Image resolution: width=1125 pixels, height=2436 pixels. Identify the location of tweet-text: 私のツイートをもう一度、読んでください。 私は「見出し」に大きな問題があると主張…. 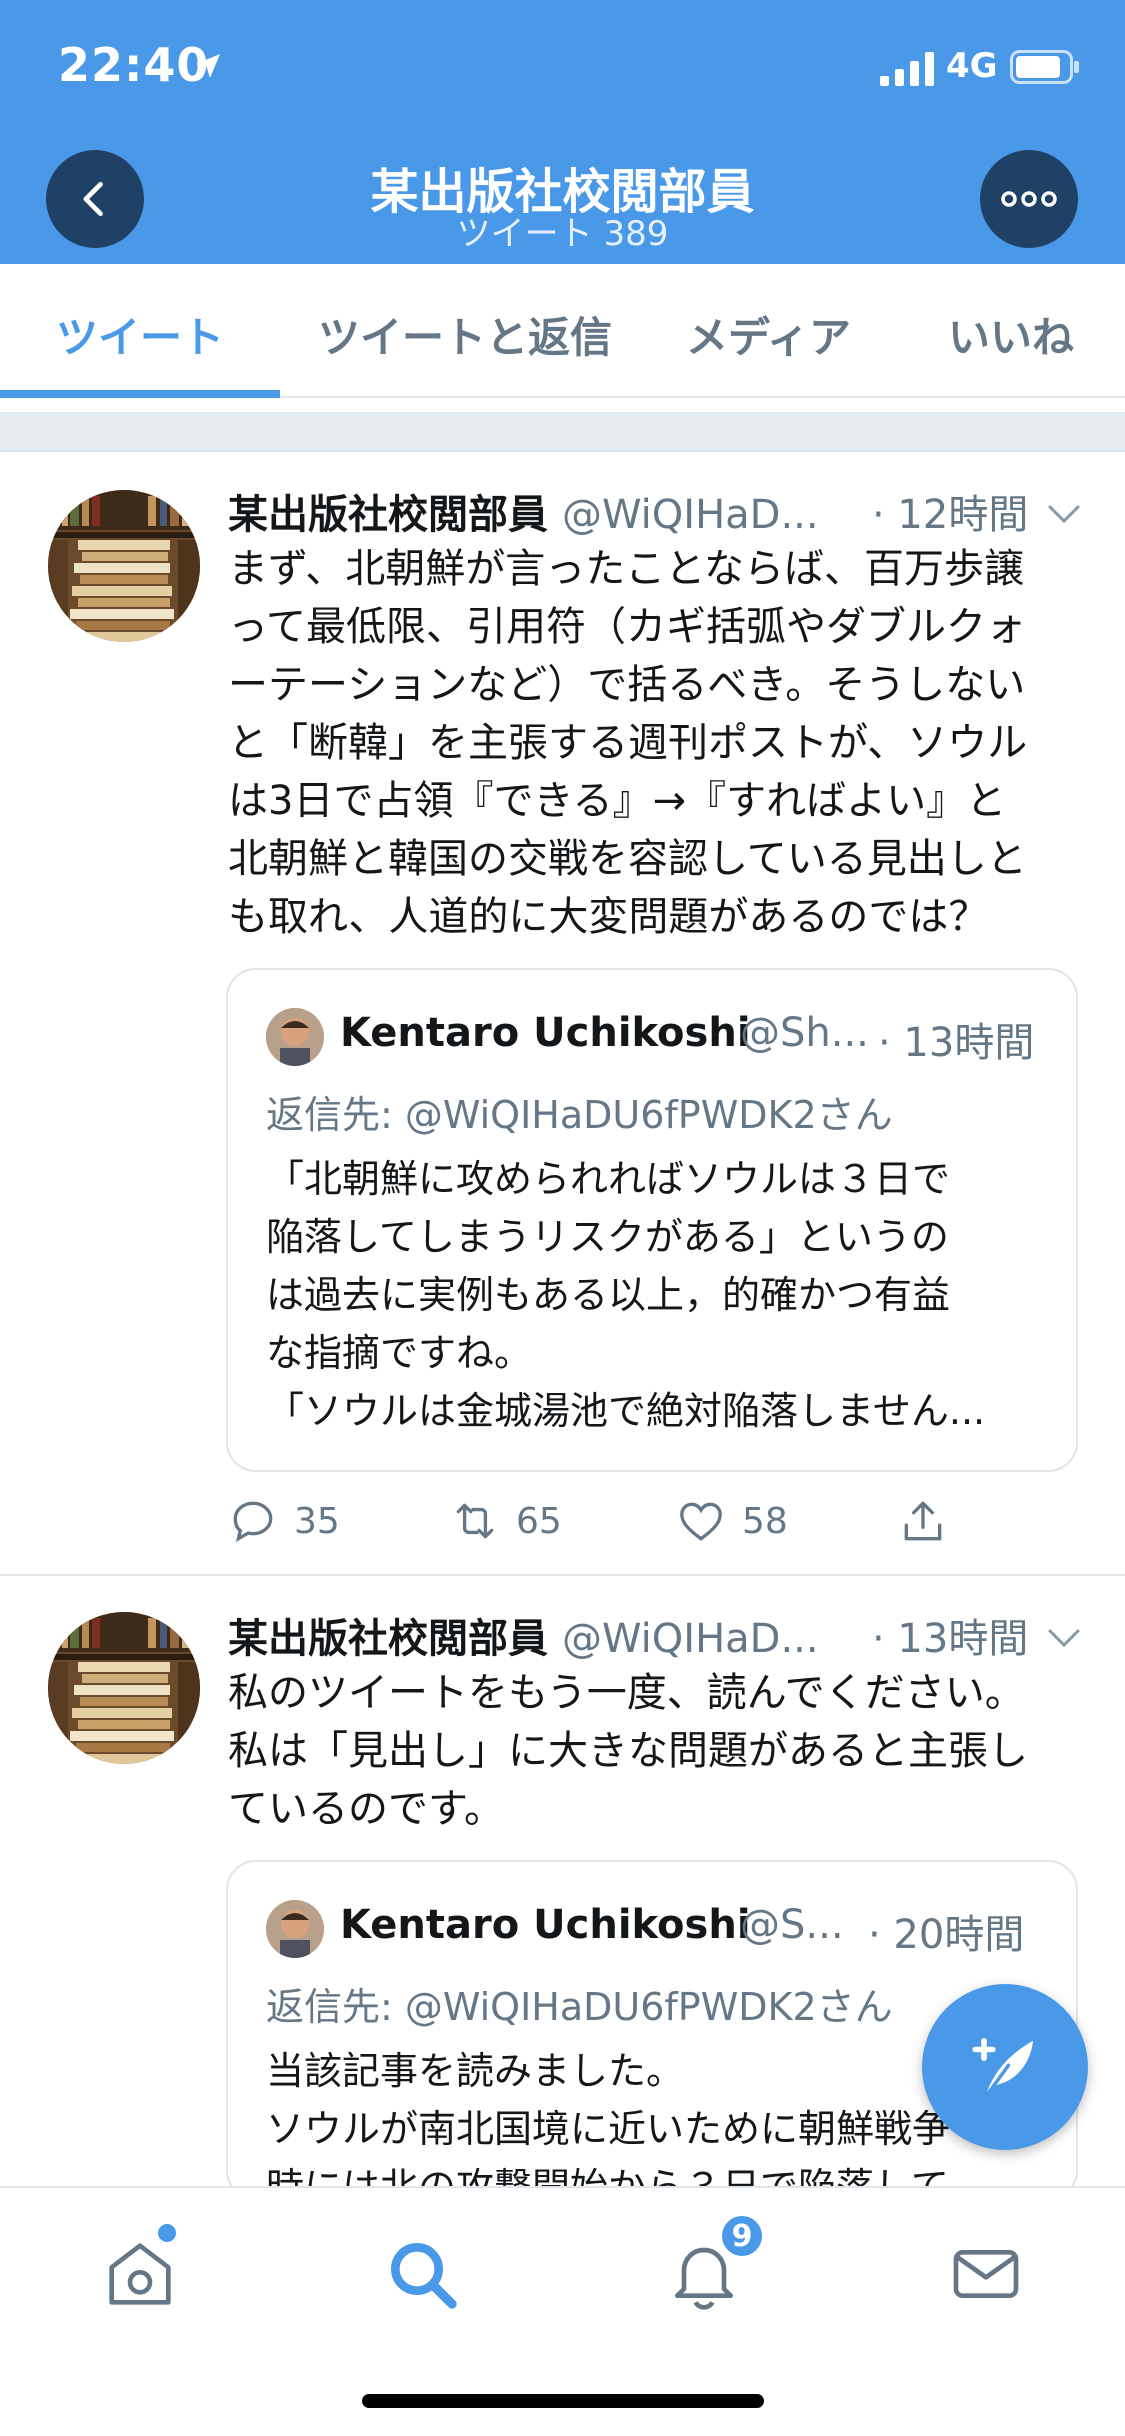
(628, 1751).